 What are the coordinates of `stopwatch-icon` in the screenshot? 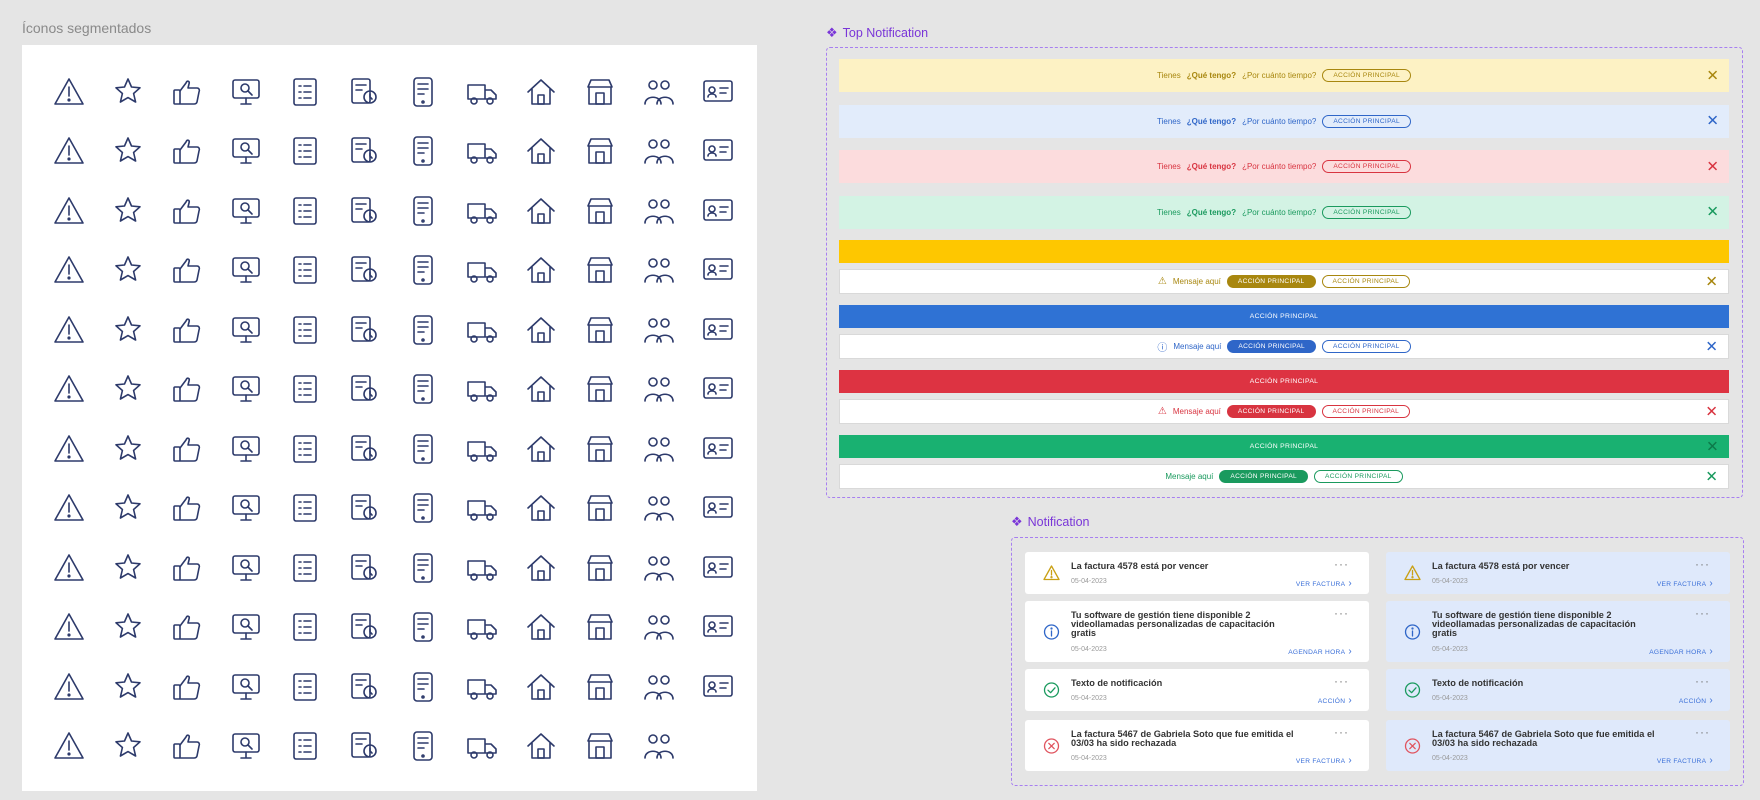 It's located at (68, 449).